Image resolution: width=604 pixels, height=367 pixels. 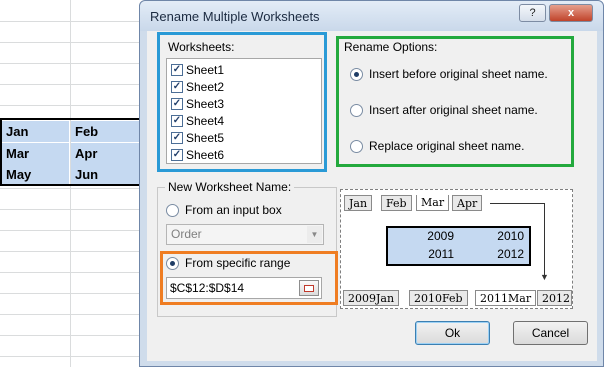 What do you see at coordinates (205, 69) in the screenshot?
I see `worksheet-name: Sheet1` at bounding box center [205, 69].